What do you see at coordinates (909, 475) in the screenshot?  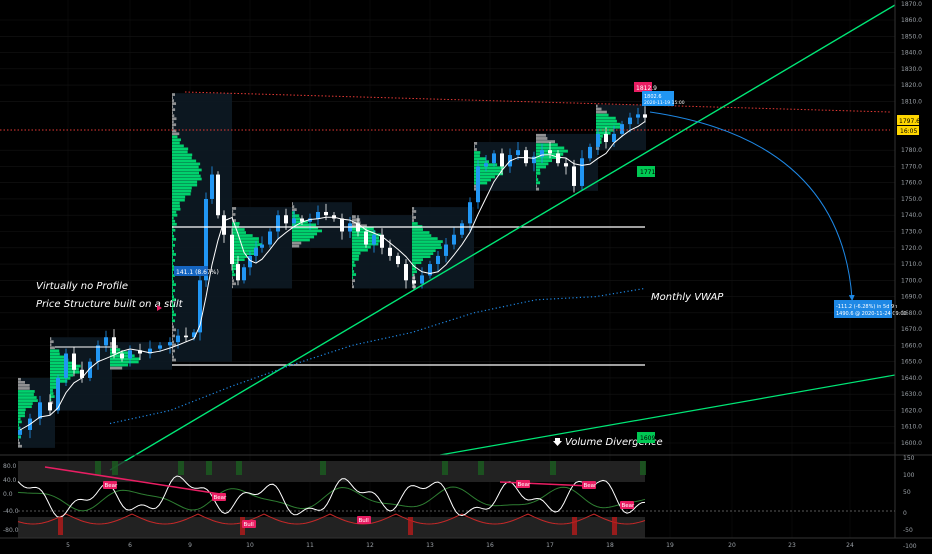 I see `osc-axis-tick-right: 100` at bounding box center [909, 475].